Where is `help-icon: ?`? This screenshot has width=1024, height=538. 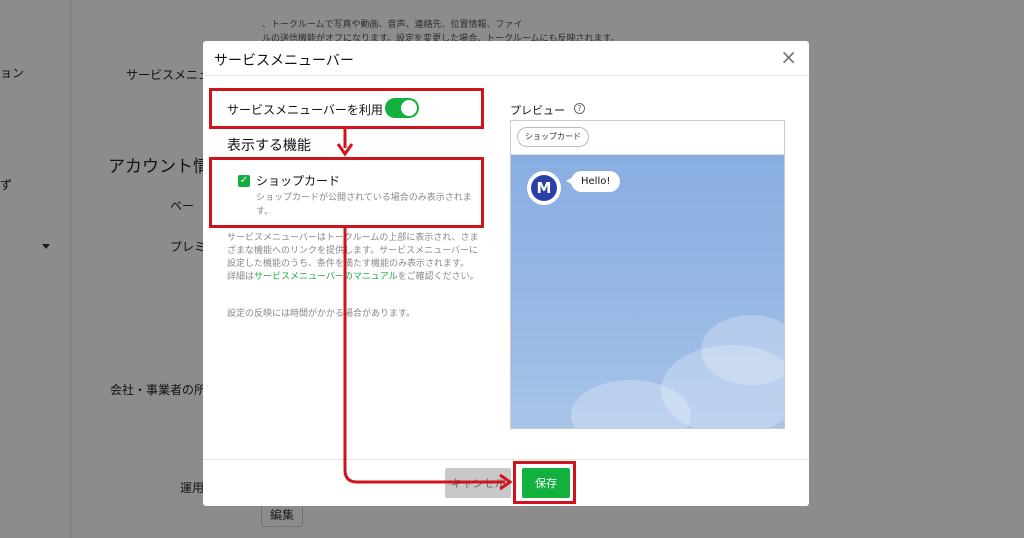 help-icon: ? is located at coordinates (579, 108).